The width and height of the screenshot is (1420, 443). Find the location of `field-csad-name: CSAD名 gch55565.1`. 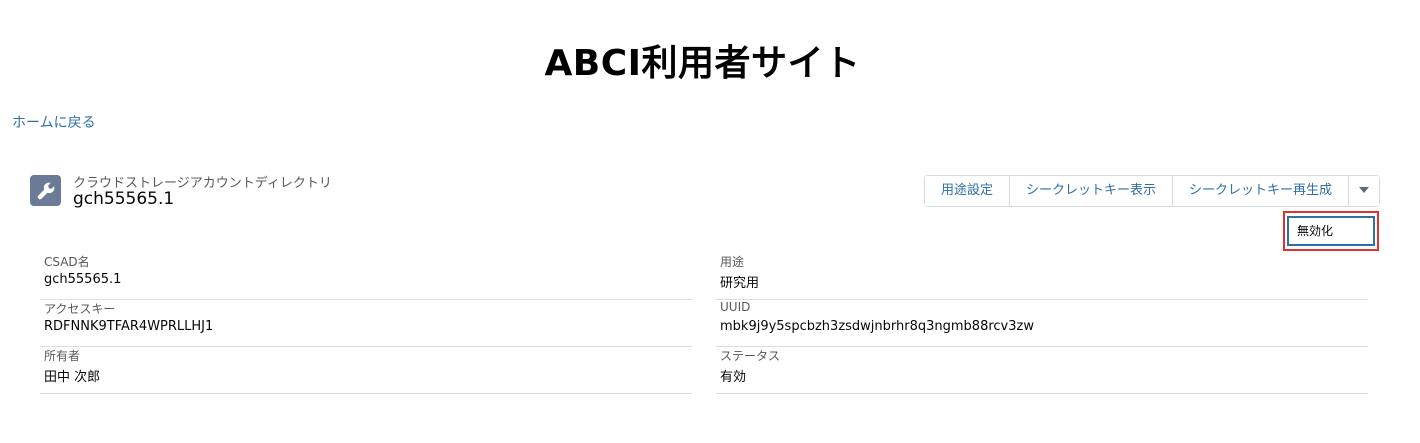

field-csad-name: CSAD名 gch55565.1 is located at coordinates (366, 276).